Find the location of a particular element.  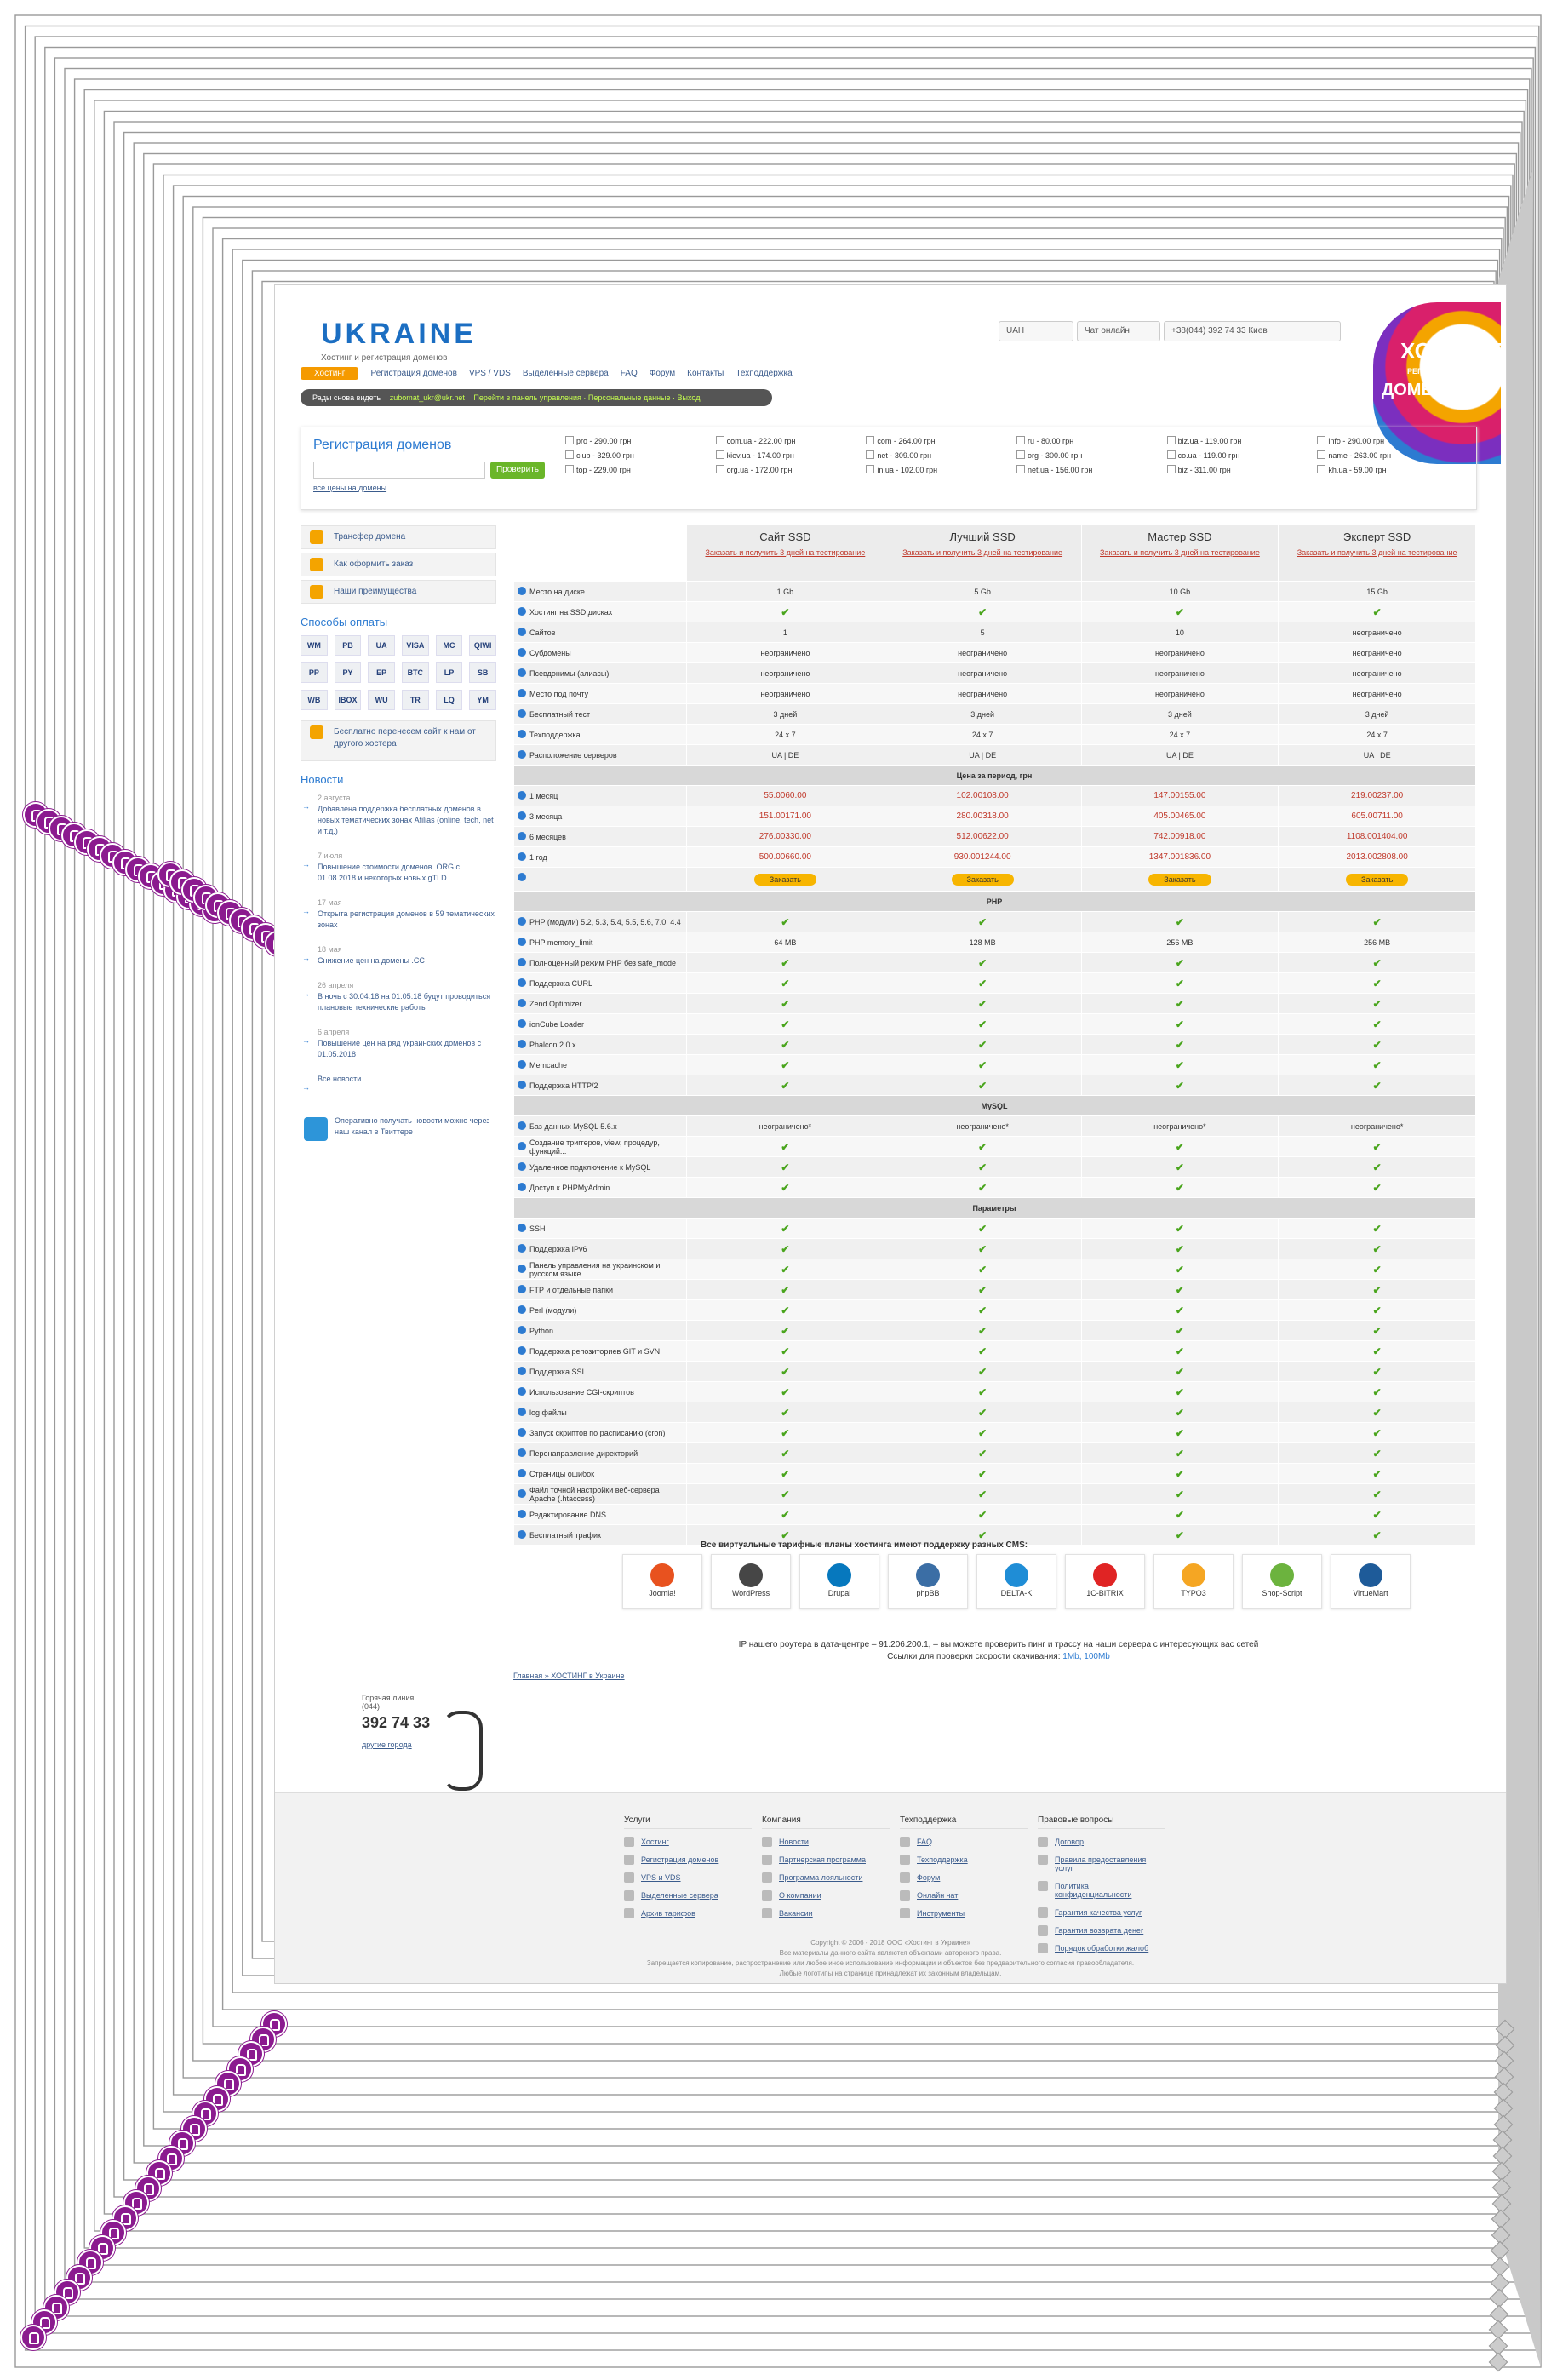

domain-zone-checkbox: com - 264.00 грн is located at coordinates (941, 440).